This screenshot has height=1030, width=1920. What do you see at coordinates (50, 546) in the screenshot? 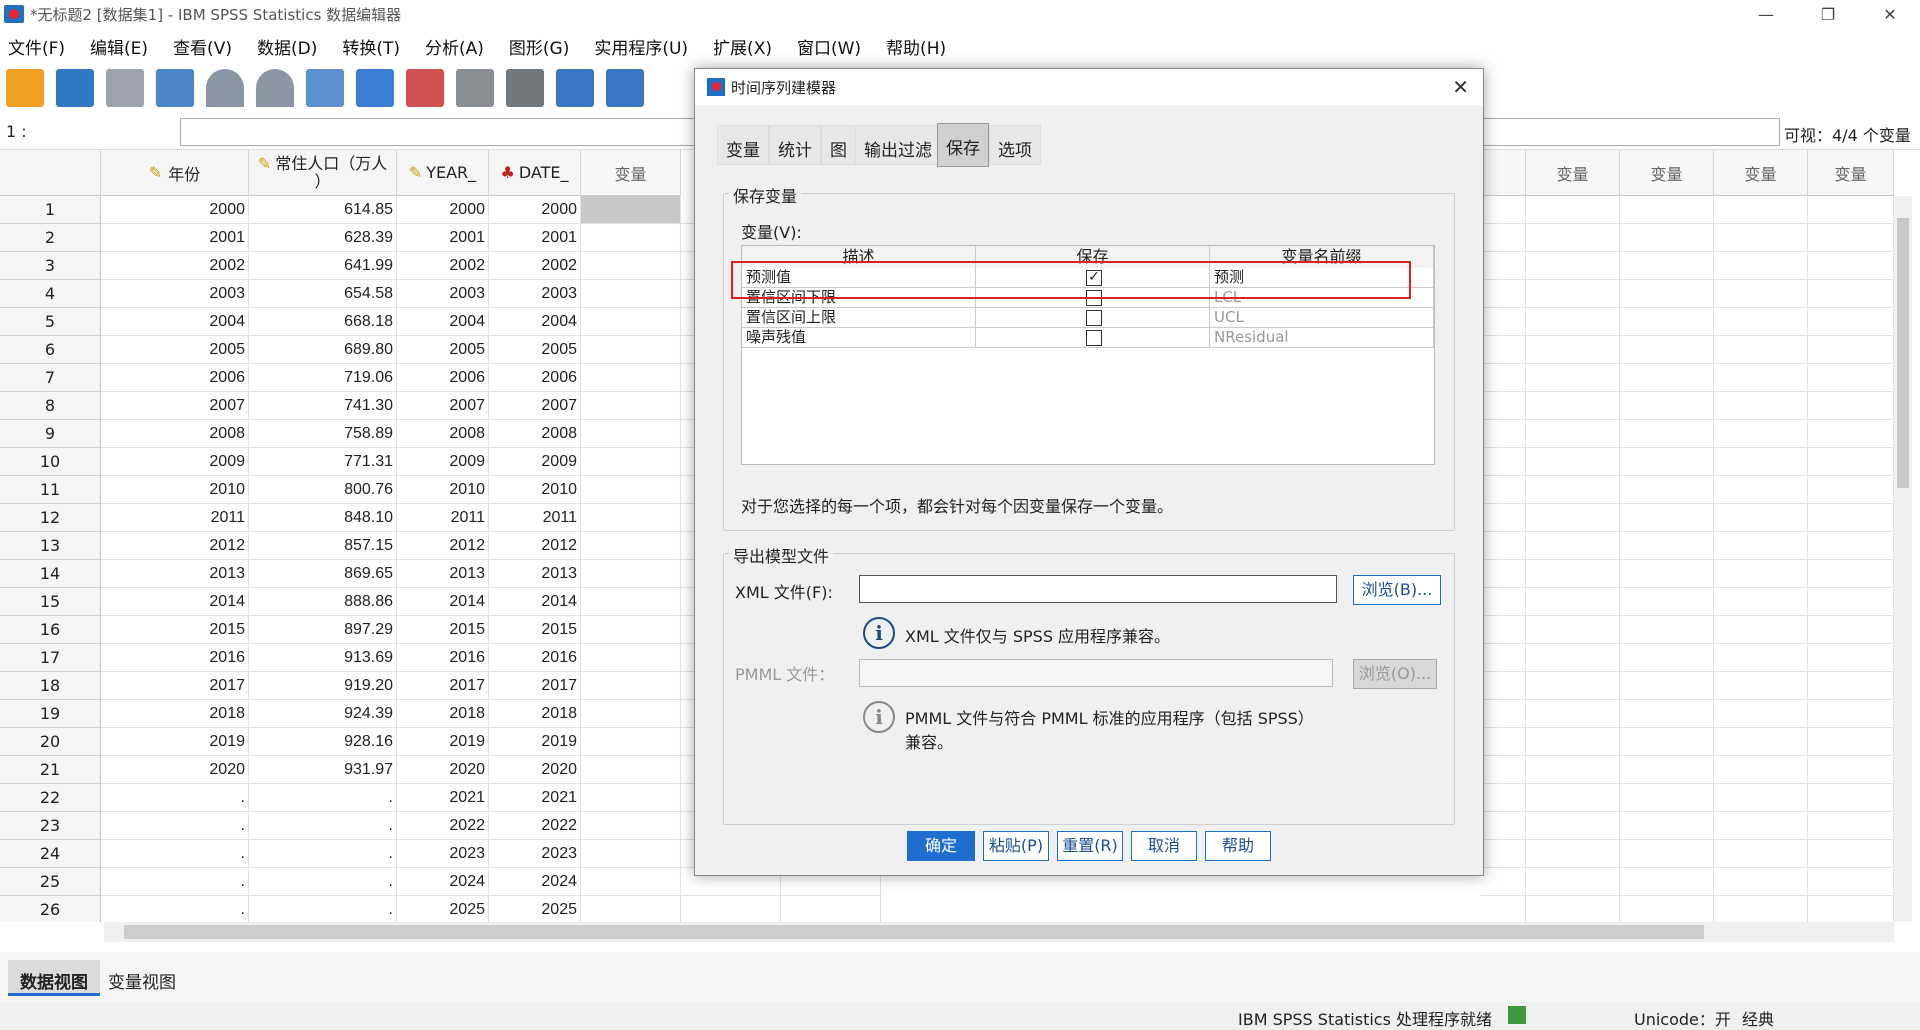
I see `row-header: 13` at bounding box center [50, 546].